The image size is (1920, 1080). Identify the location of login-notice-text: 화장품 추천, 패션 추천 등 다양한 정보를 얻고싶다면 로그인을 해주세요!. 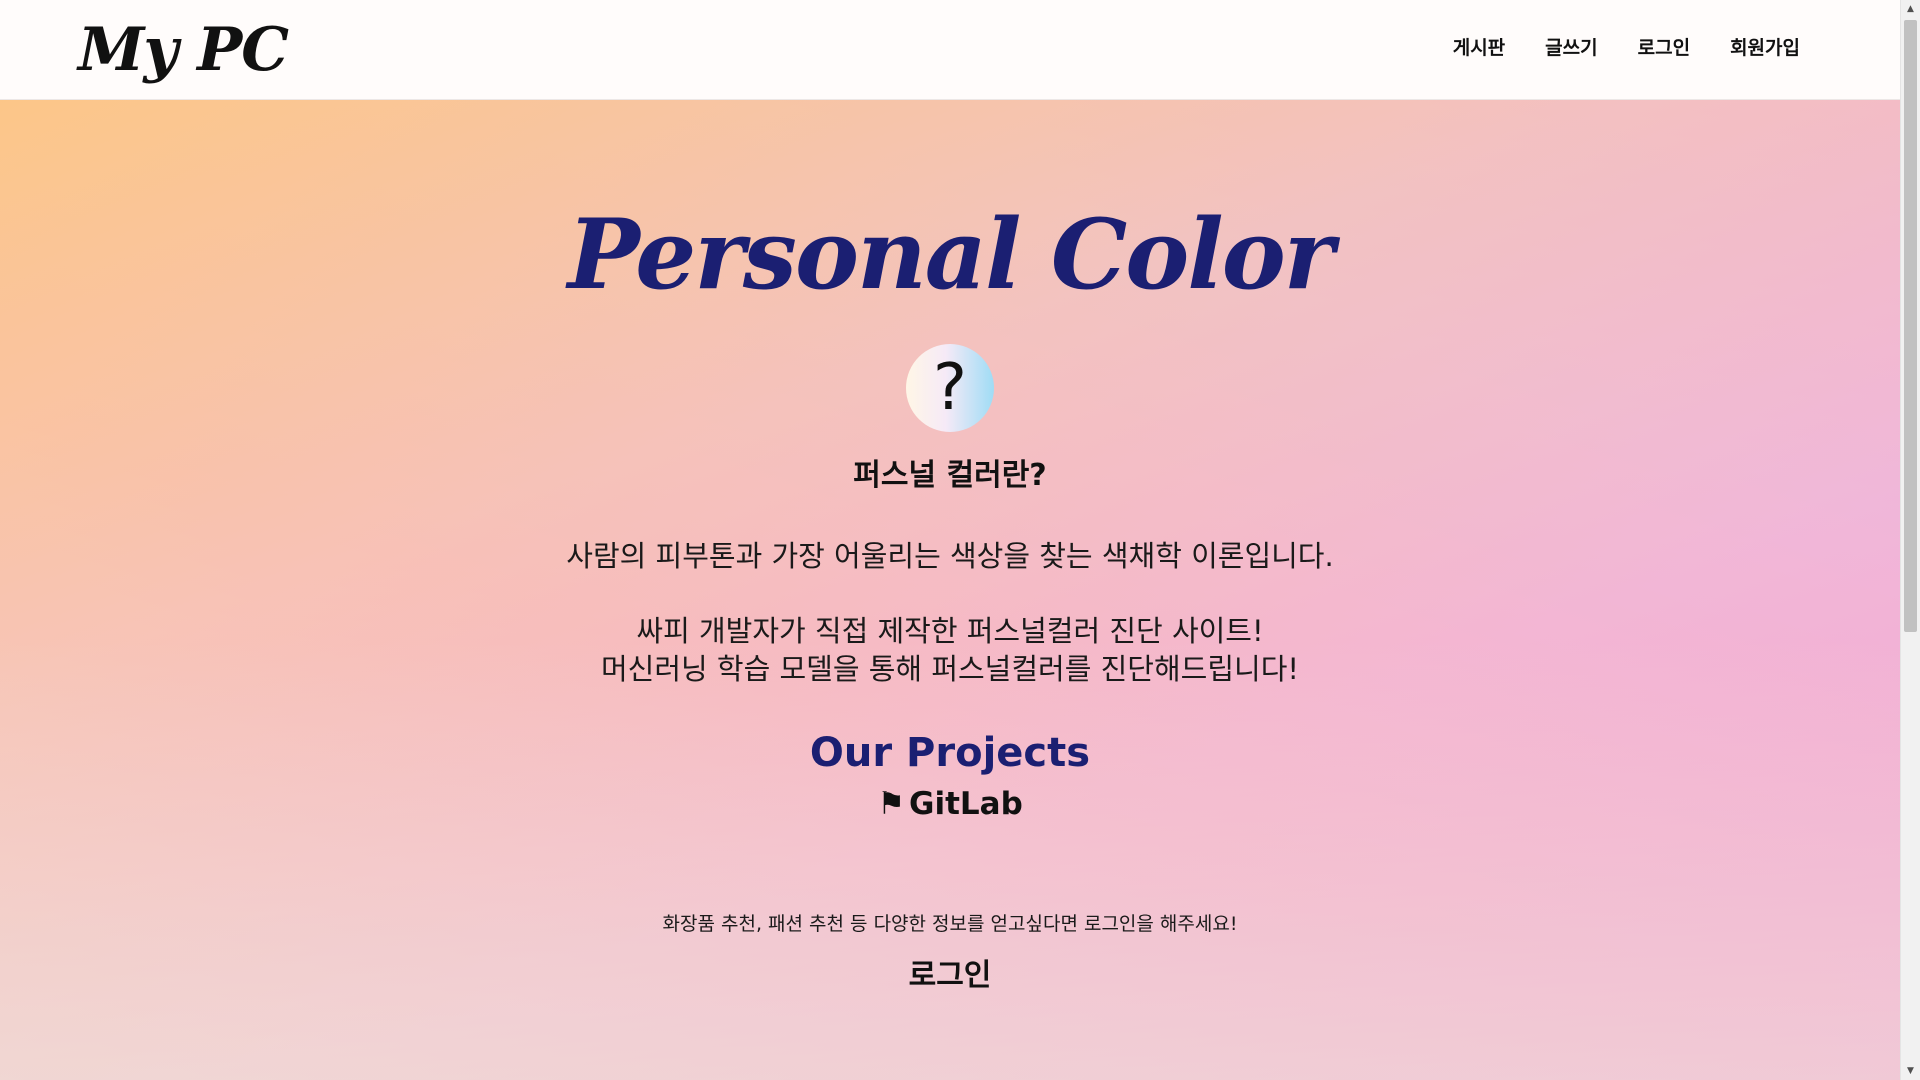
(950, 924).